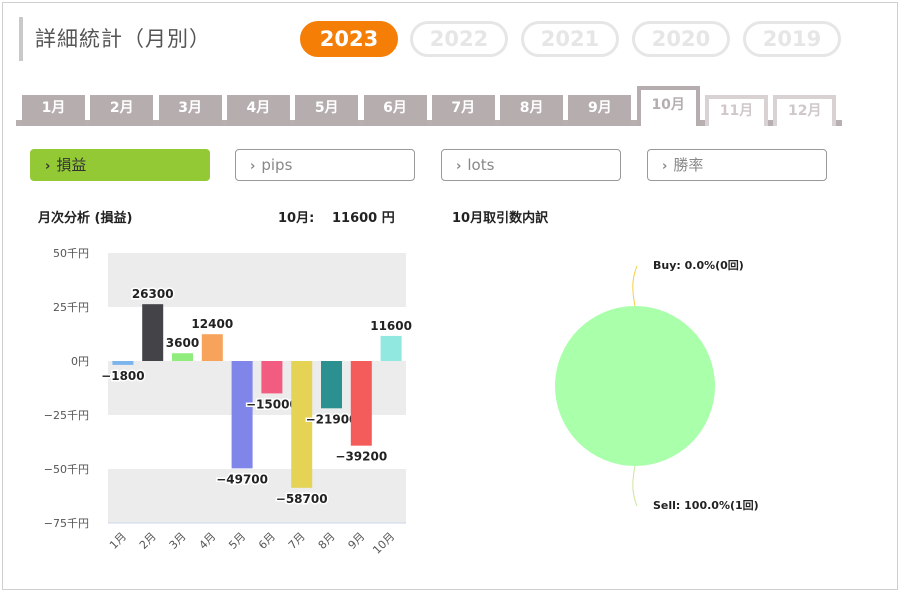 Image resolution: width=900 pixels, height=592 pixels. I want to click on x-tick-label: 8月, so click(327, 541).